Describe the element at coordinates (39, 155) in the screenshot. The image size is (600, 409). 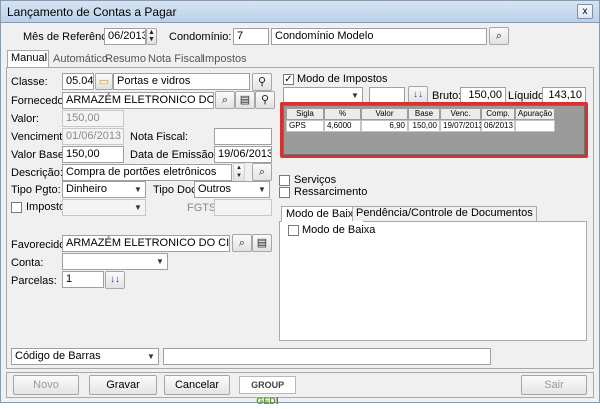
I see `valor-base-label: Valor Base:` at that location.